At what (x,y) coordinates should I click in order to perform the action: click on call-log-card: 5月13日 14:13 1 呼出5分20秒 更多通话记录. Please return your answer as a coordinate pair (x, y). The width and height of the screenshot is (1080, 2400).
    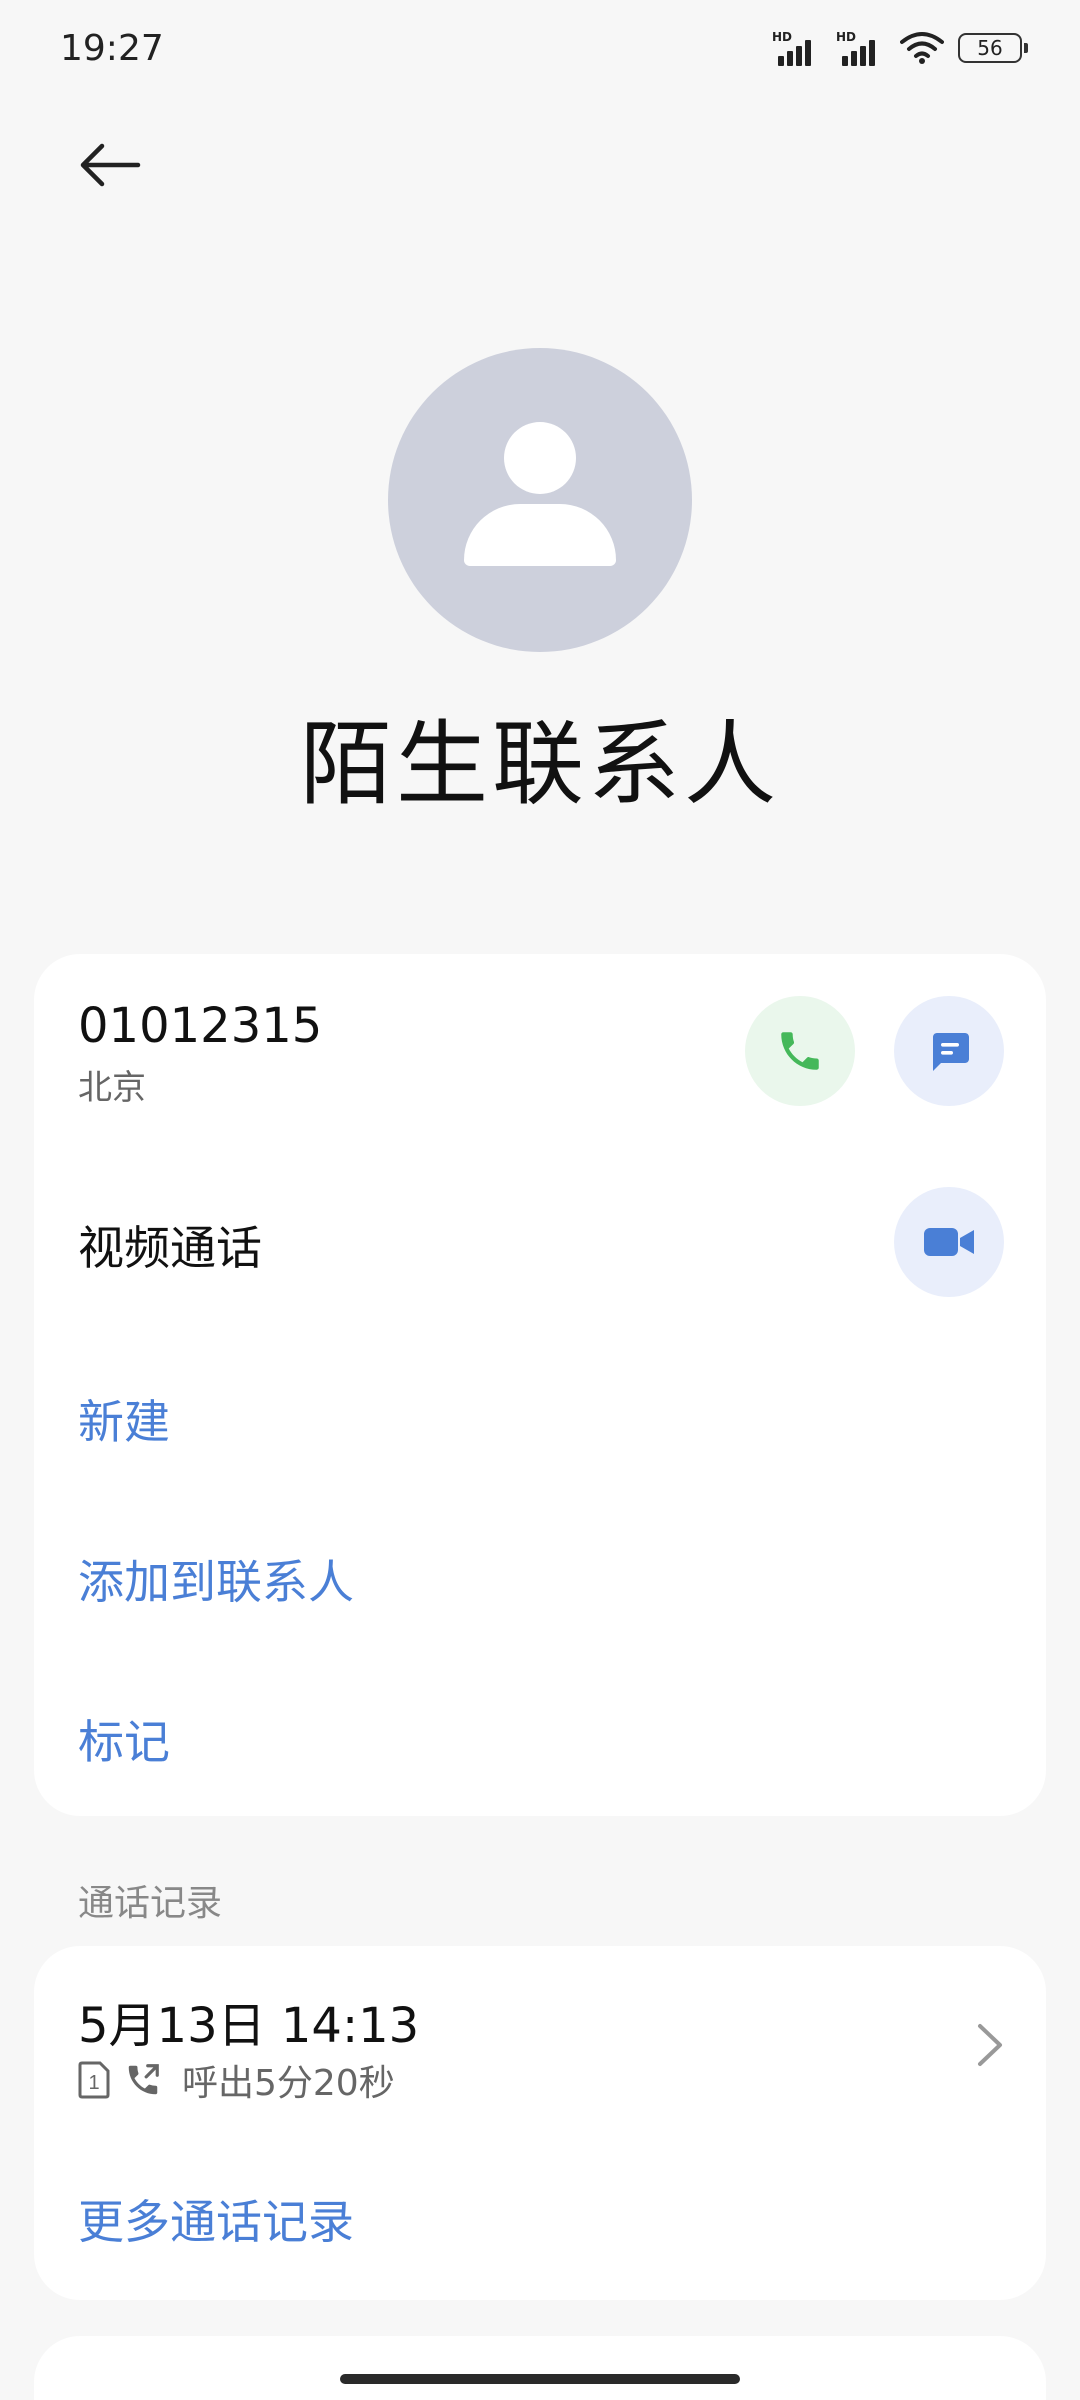
    Looking at the image, I should click on (540, 2123).